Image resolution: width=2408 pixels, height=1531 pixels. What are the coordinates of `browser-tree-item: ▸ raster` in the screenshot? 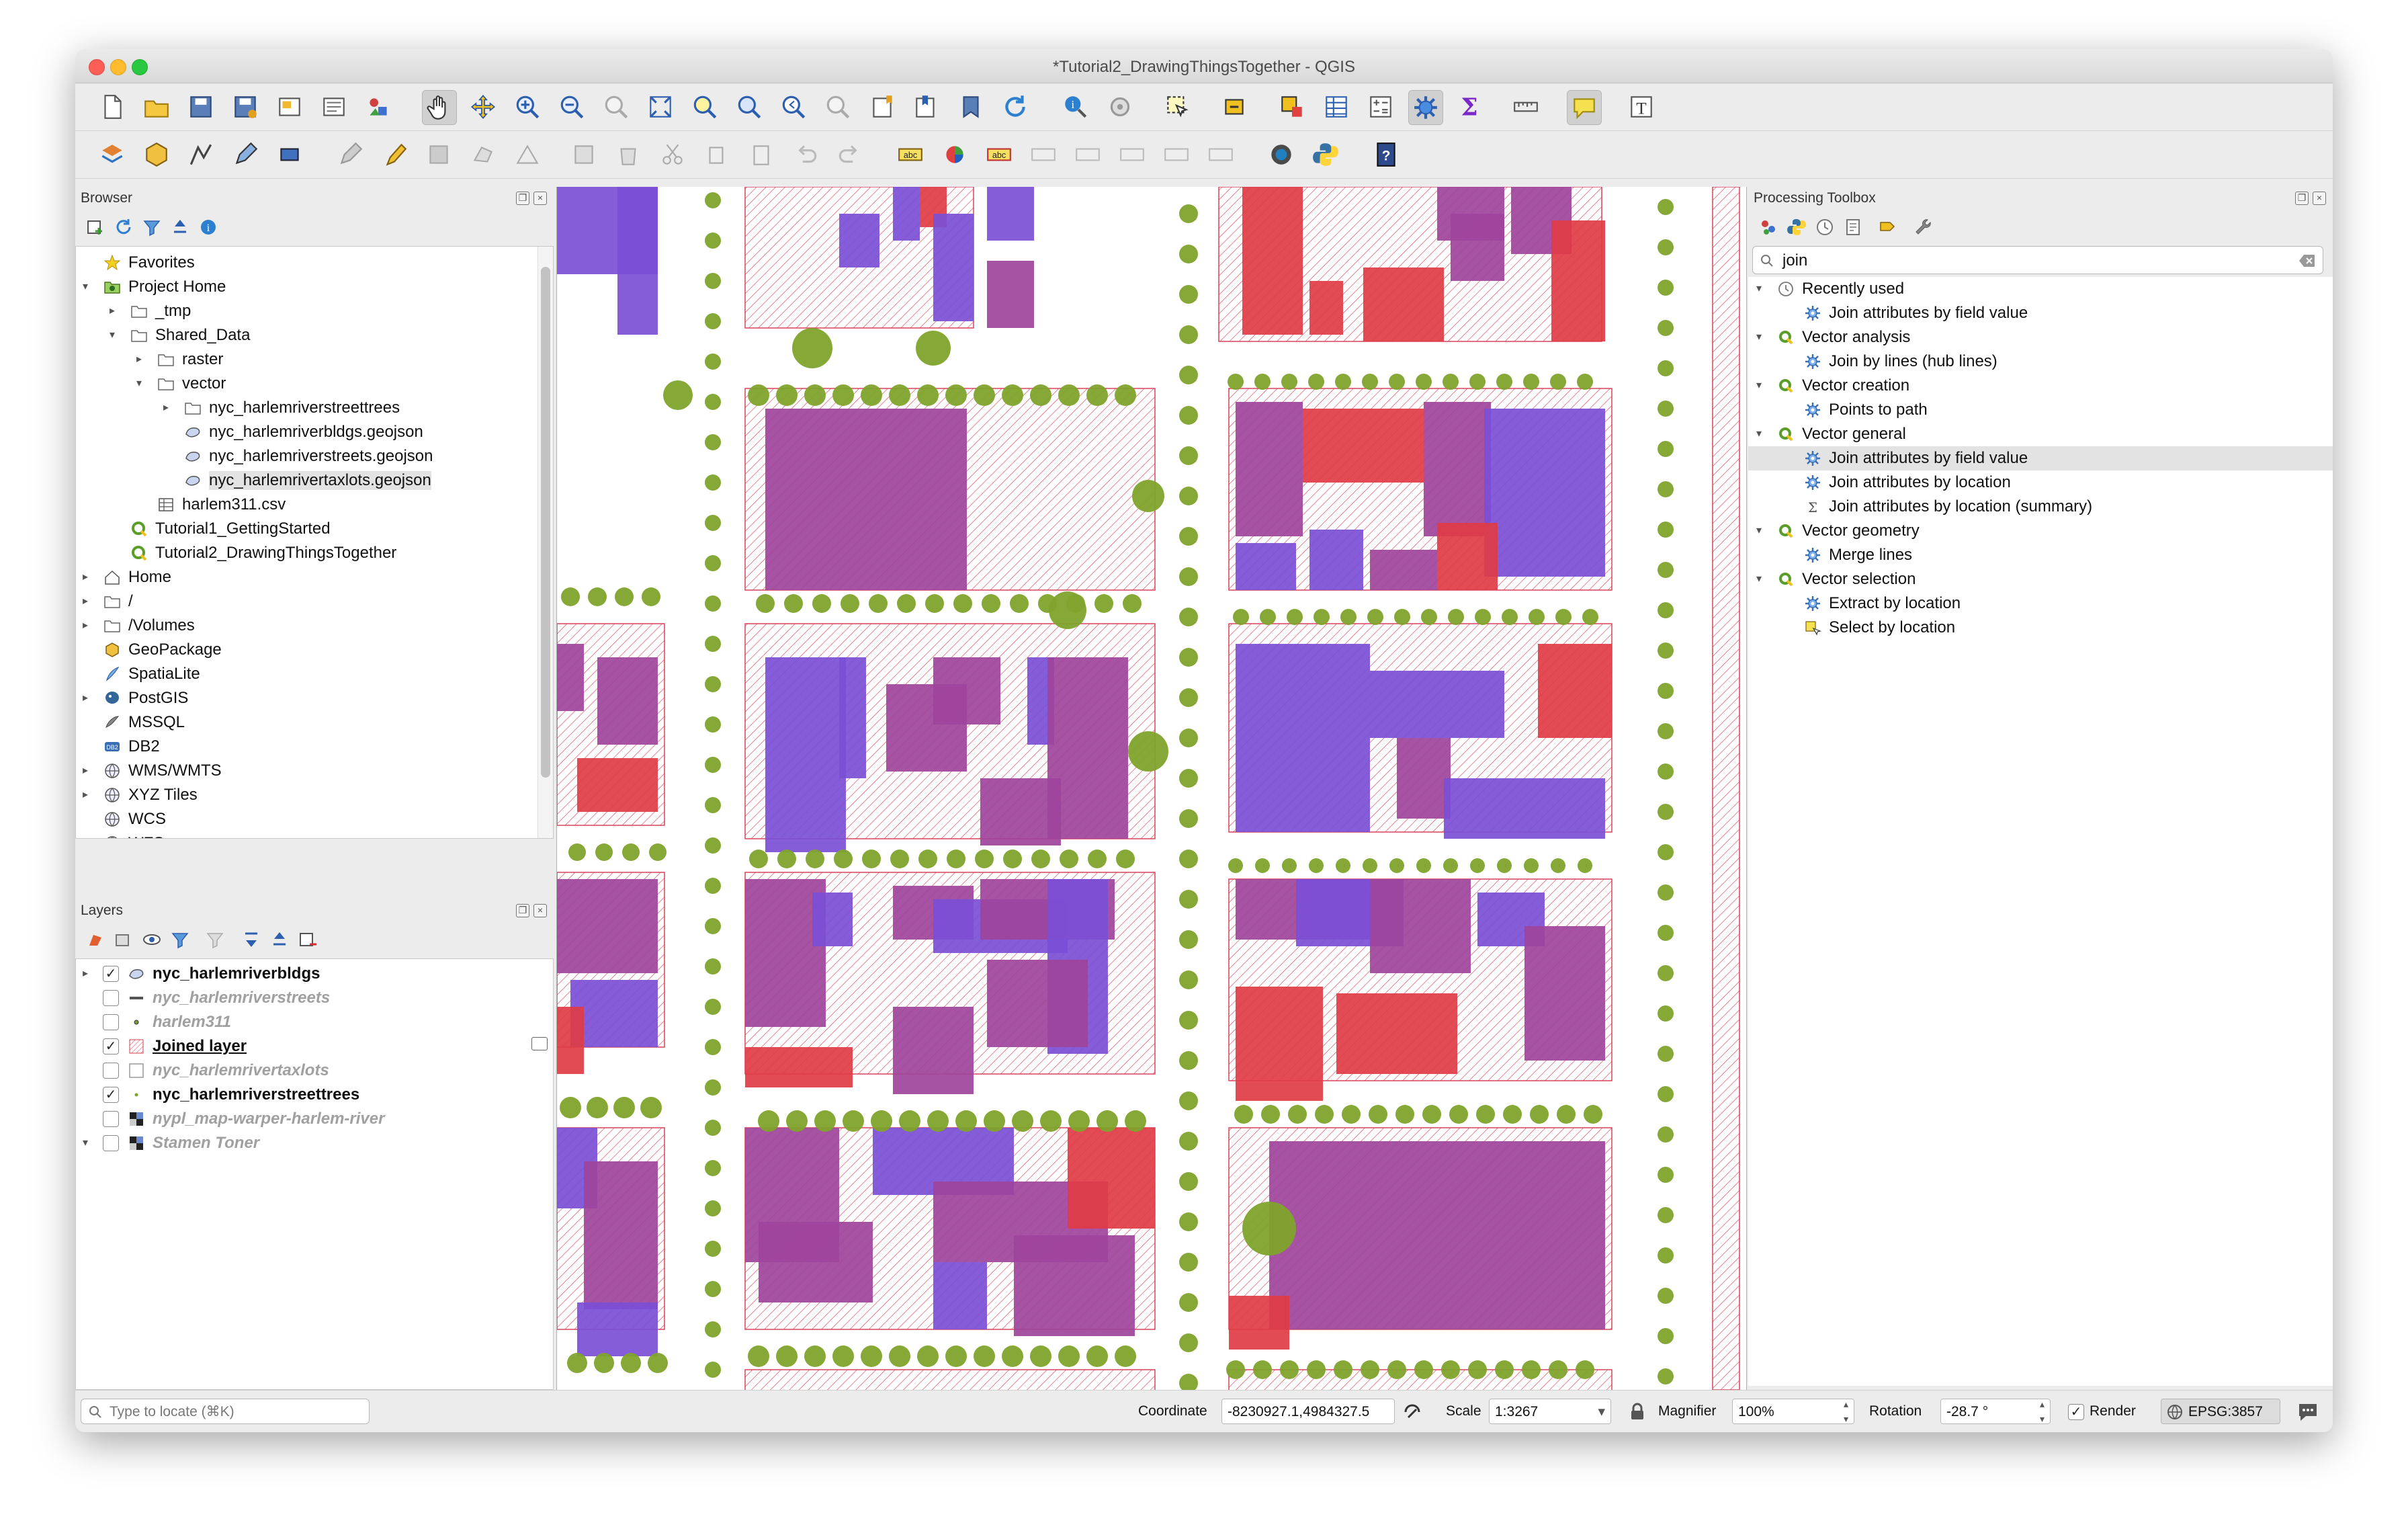 It's located at (314, 359).